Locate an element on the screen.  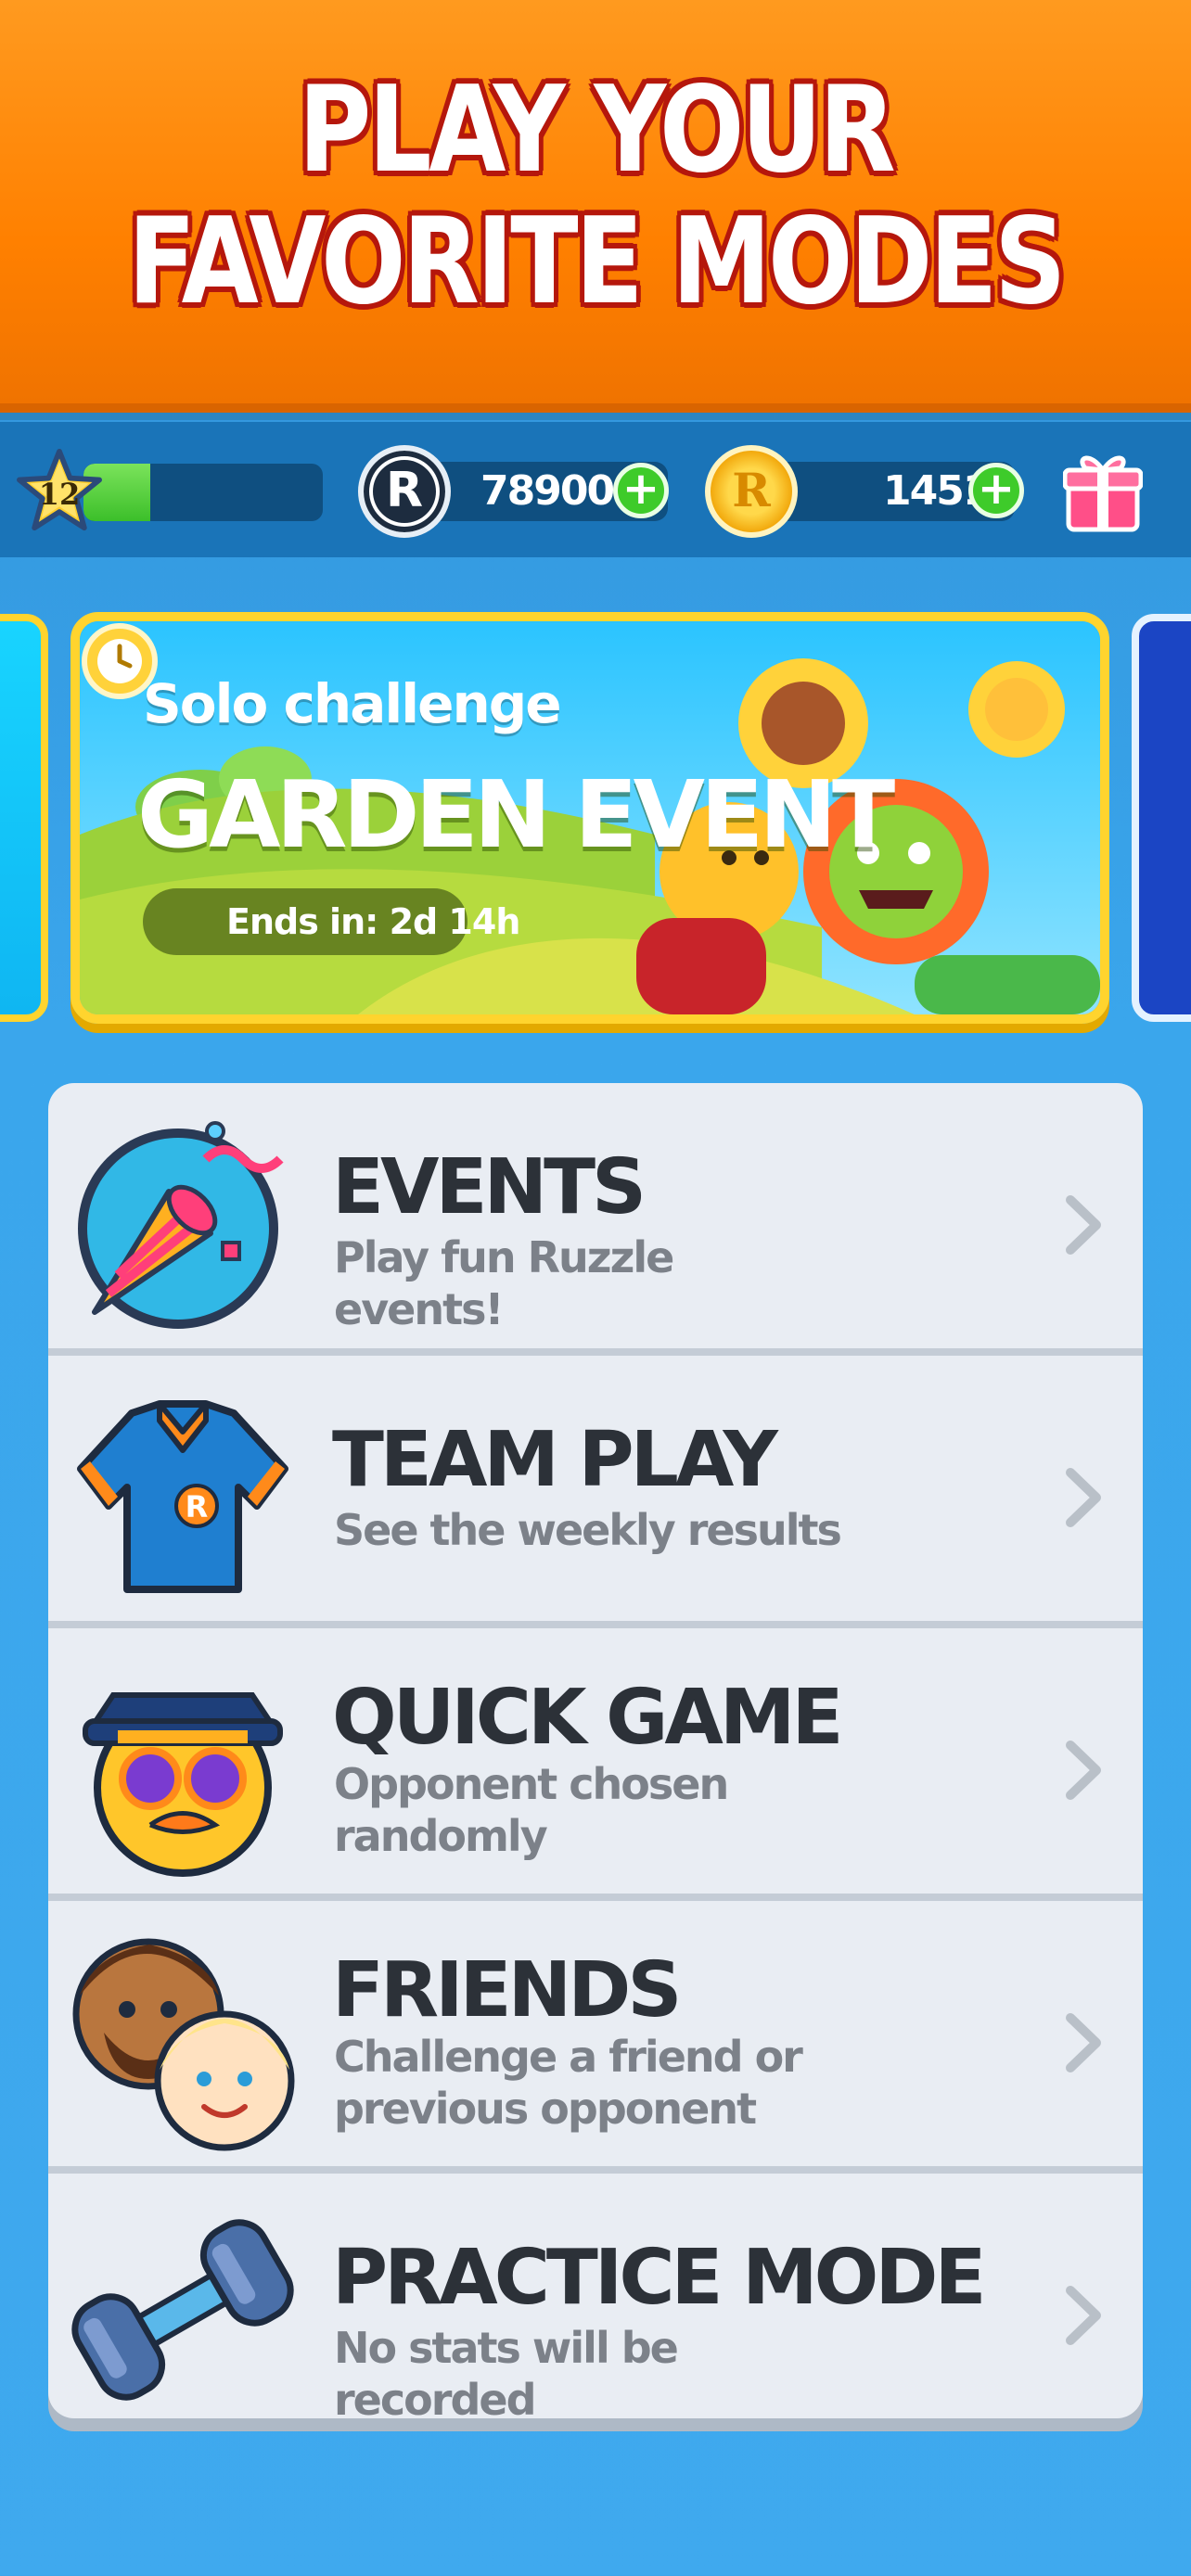
level-number: 12 is located at coordinates (60, 495).